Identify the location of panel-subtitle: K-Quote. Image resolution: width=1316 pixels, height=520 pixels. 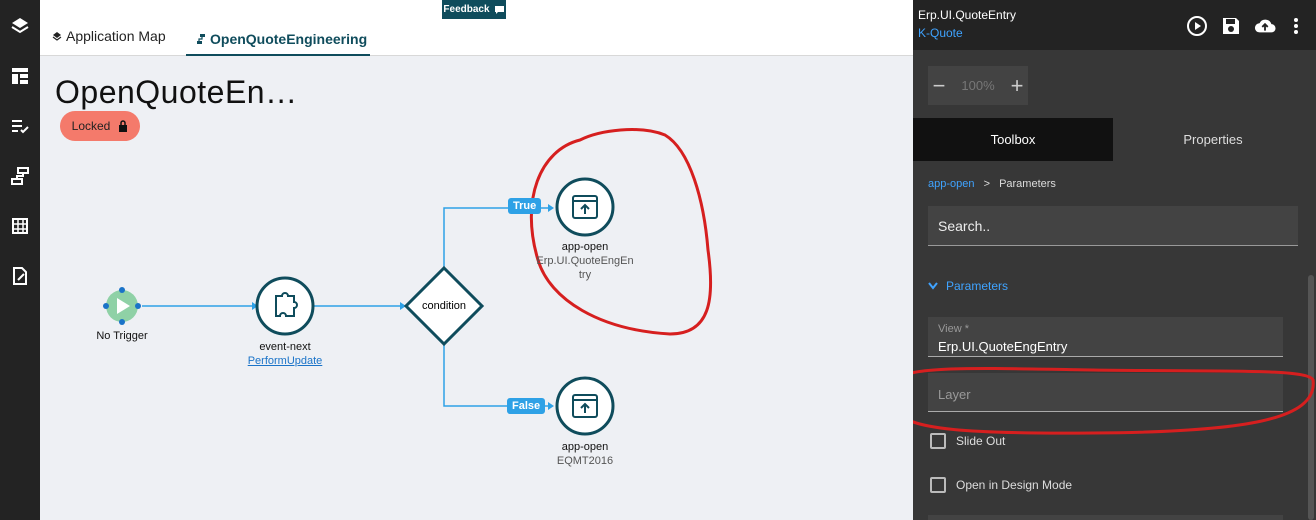
(940, 33).